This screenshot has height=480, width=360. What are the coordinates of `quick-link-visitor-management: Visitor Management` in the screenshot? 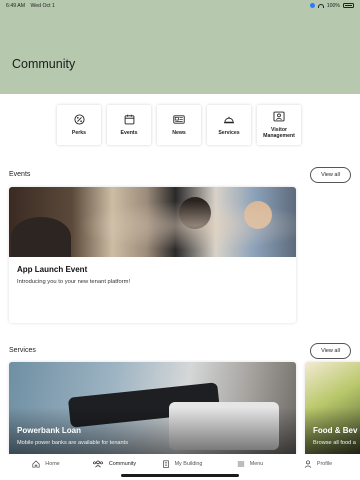 It's located at (279, 125).